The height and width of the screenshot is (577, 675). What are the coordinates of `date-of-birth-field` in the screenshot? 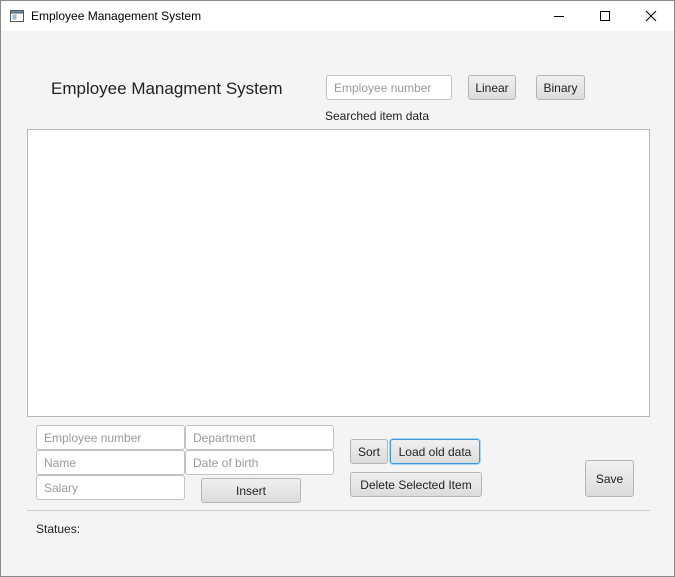 It's located at (259, 462).